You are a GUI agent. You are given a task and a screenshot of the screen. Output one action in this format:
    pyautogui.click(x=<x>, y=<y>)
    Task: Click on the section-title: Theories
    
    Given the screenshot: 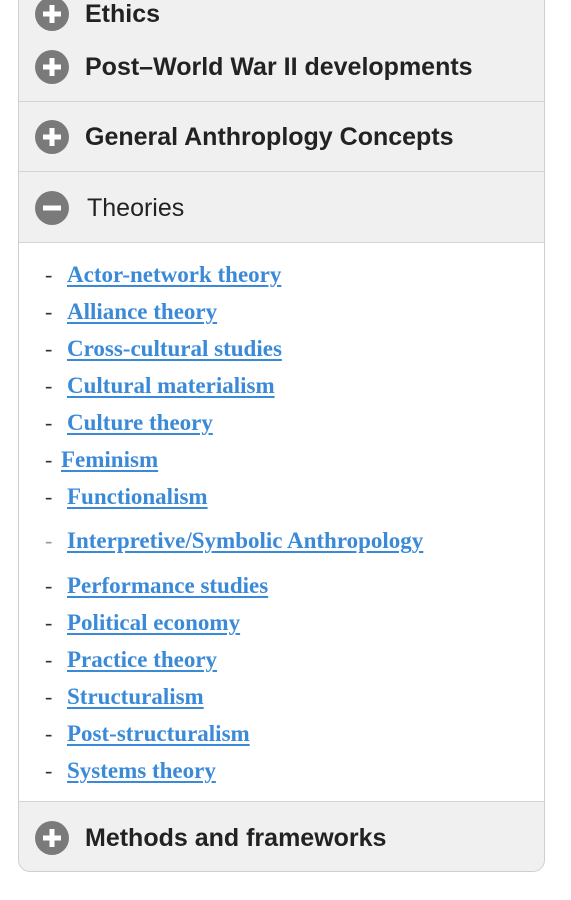 What is the action you would take?
    pyautogui.click(x=136, y=208)
    